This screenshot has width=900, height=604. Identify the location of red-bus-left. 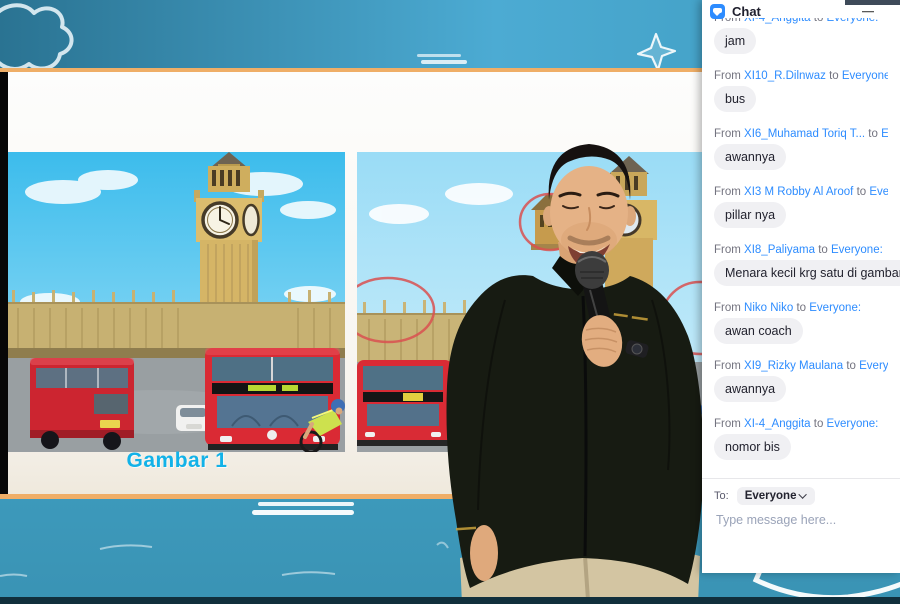
(82, 404).